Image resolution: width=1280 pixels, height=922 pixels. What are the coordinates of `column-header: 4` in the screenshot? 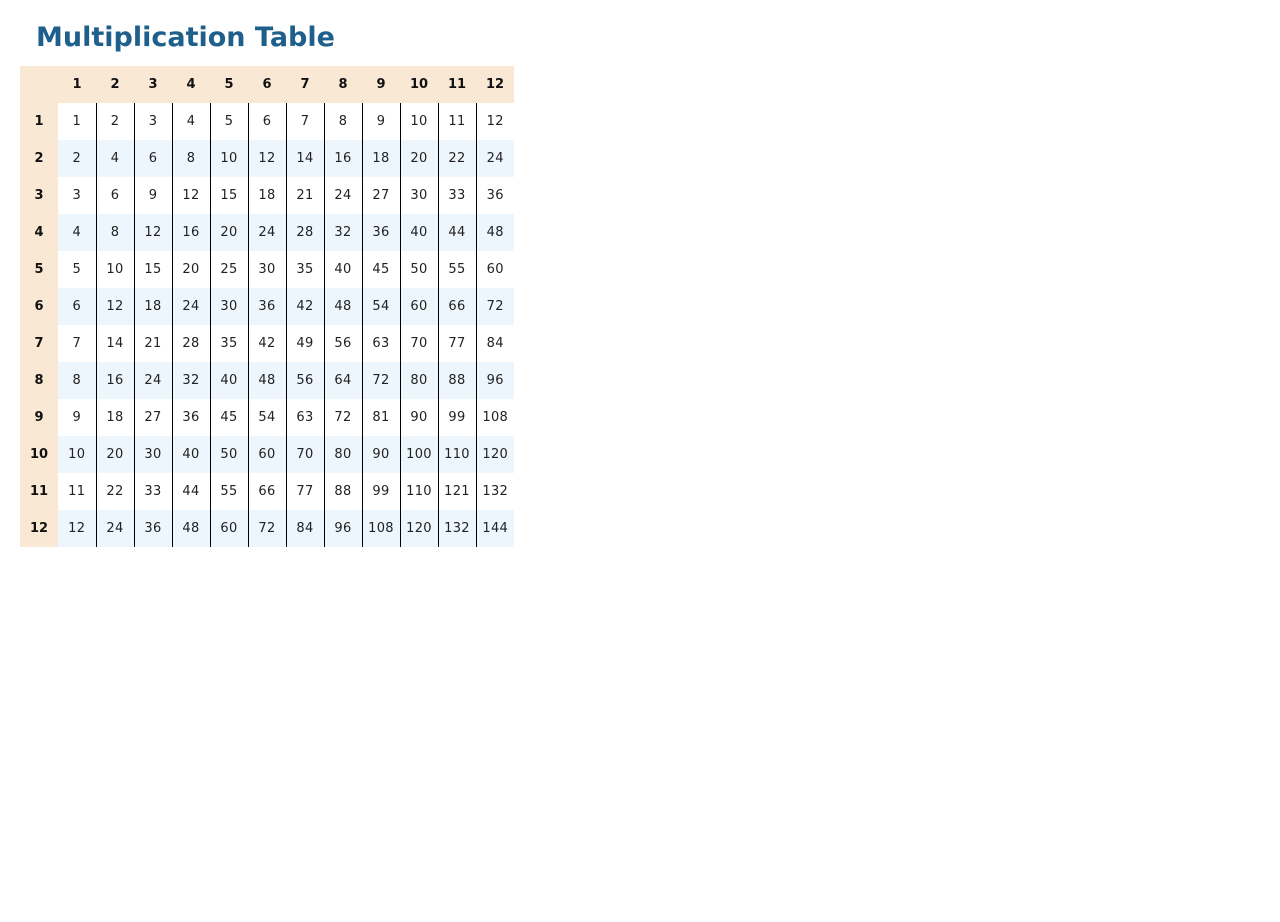 It's located at (191, 84).